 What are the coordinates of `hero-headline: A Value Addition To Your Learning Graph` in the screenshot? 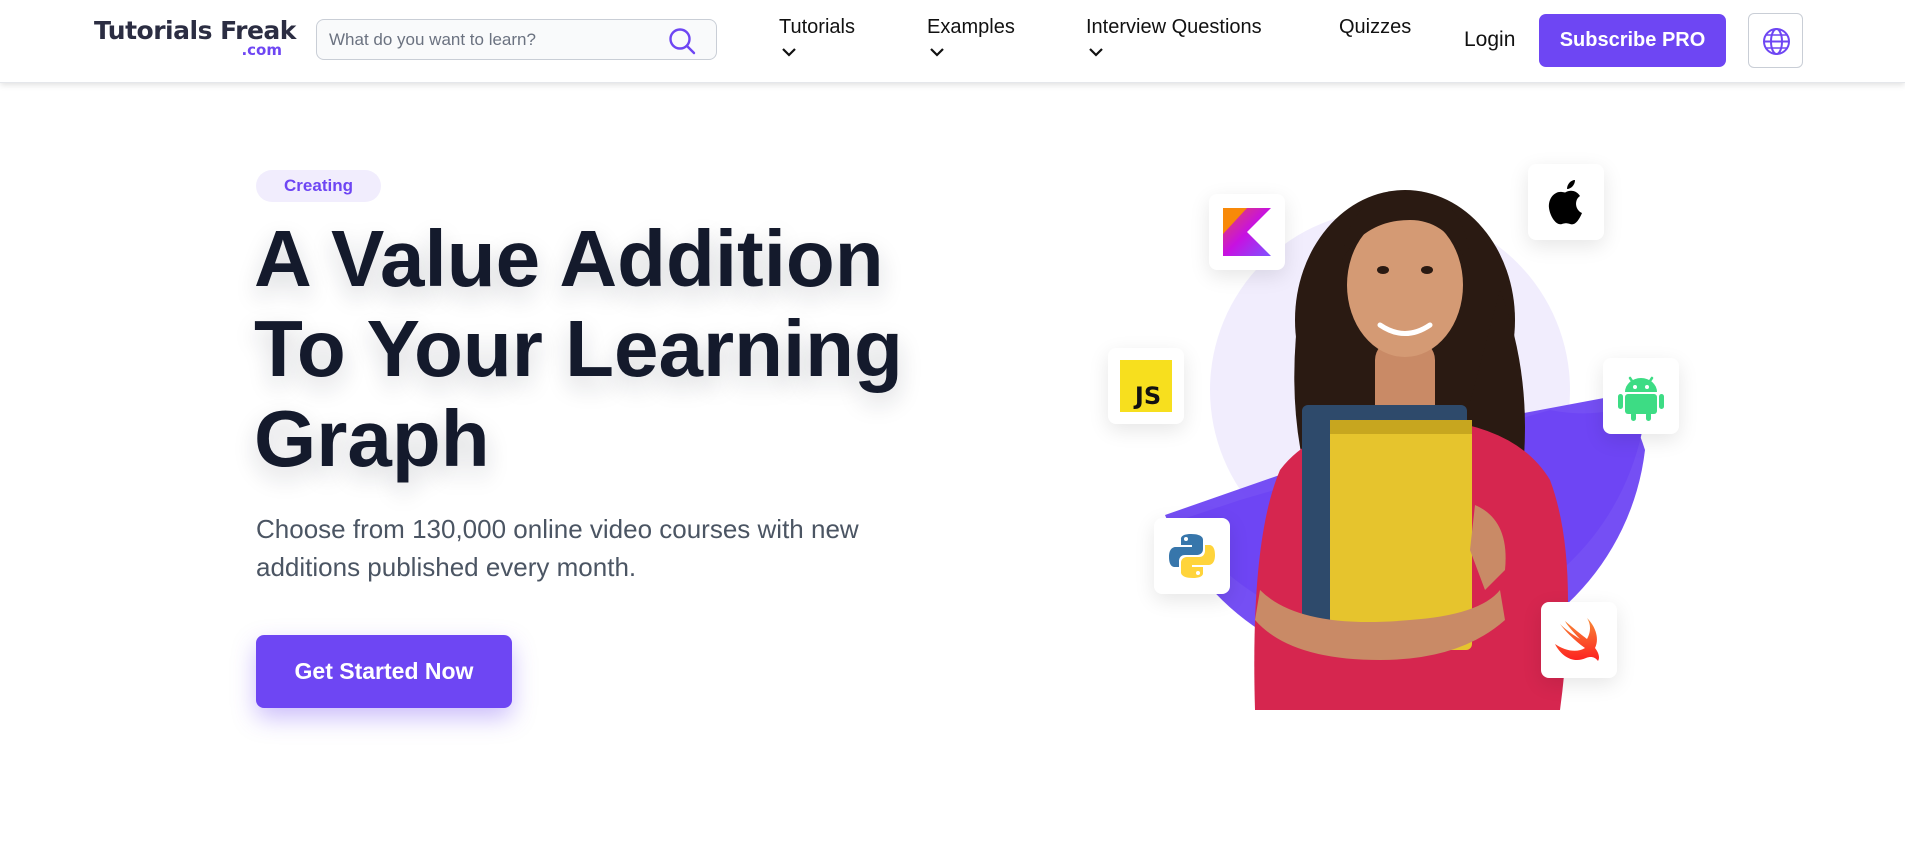 It's located at (594, 349).